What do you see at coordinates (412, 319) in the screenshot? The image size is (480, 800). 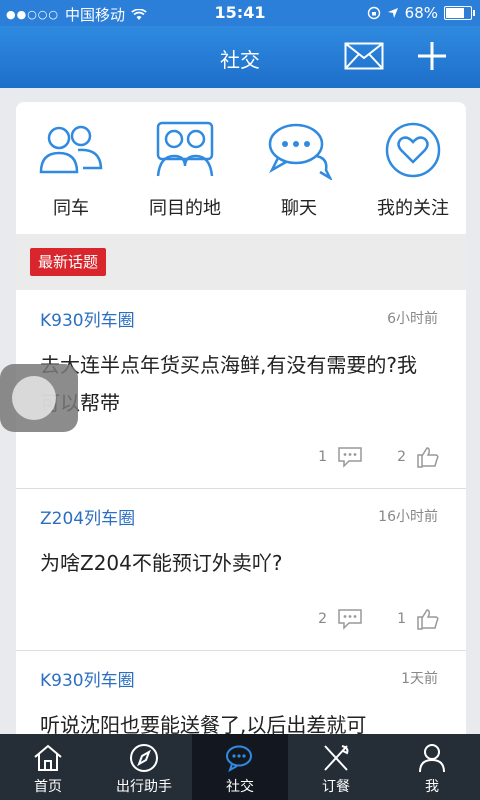 I see `post-time: 6小时前` at bounding box center [412, 319].